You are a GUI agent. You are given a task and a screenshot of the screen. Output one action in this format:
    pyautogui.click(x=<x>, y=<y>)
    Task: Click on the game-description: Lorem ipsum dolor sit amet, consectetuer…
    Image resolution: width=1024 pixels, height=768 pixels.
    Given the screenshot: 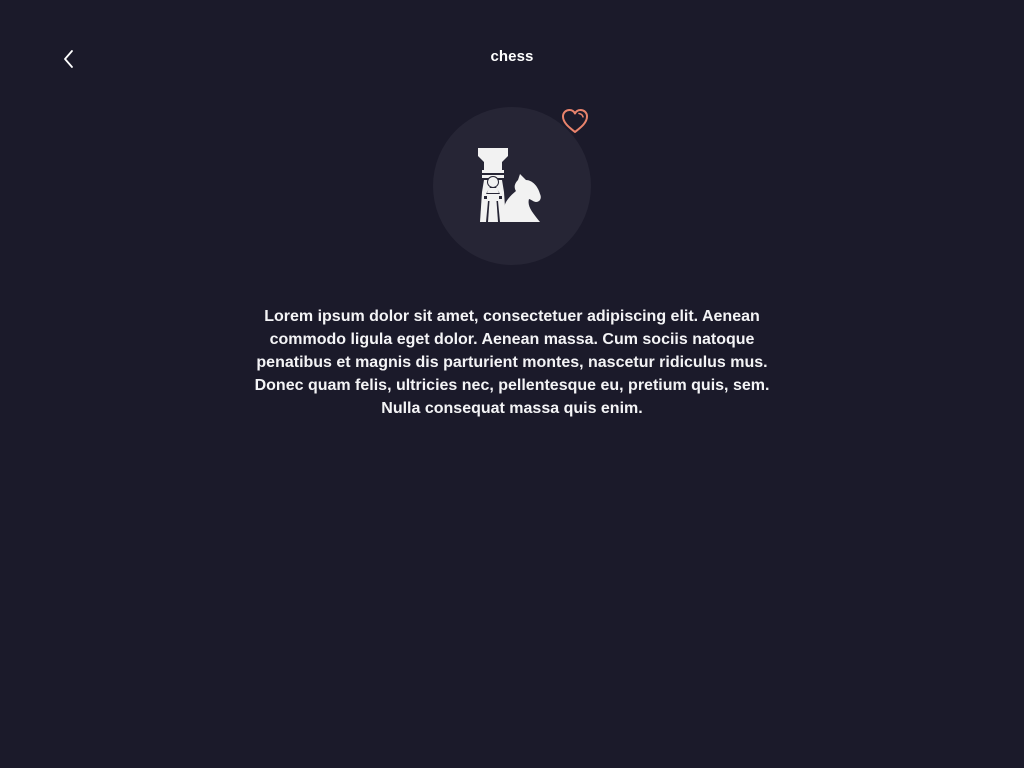 What is the action you would take?
    pyautogui.click(x=512, y=362)
    